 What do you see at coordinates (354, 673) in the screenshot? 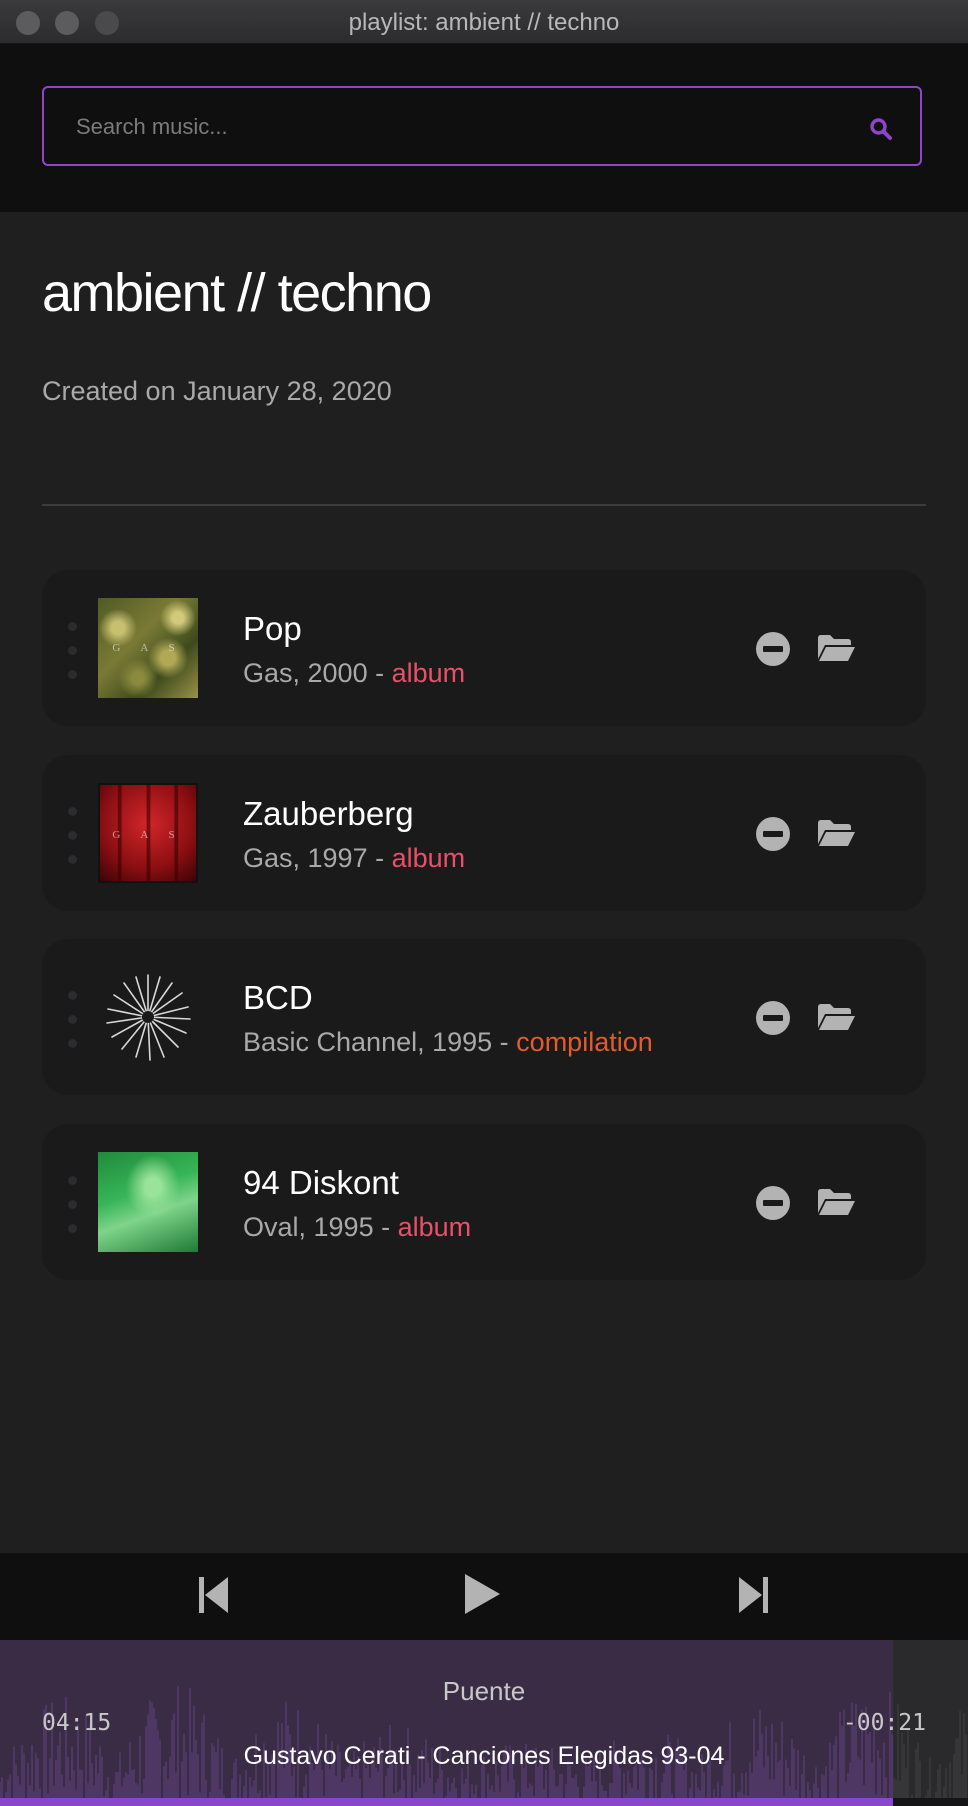
I see `item-meta: Gas, 2000 - album` at bounding box center [354, 673].